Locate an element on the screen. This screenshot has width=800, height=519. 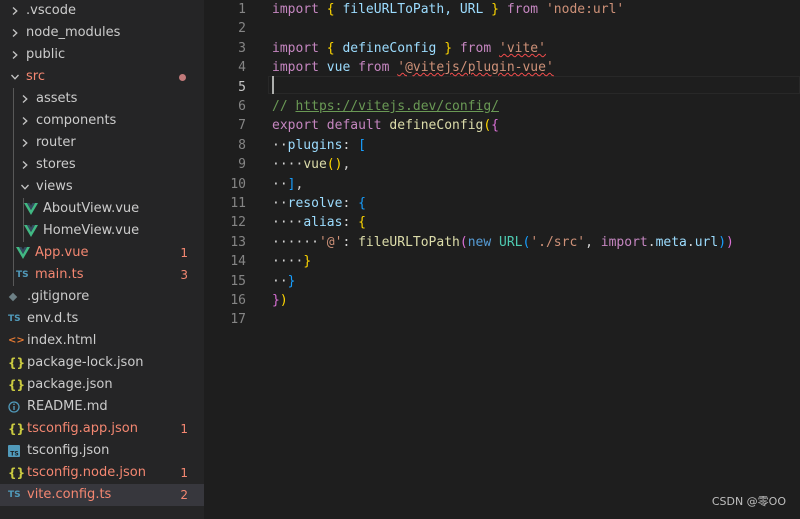
tsconfig-file-icon: TS is located at coordinates (14, 451).